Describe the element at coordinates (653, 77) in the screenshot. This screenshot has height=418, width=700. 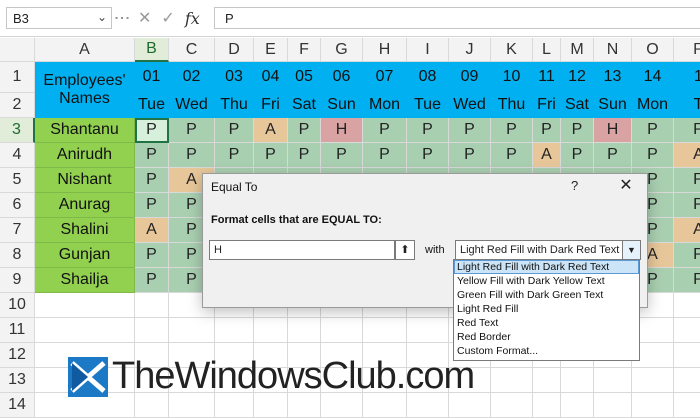
I see `date-cell: 14` at that location.